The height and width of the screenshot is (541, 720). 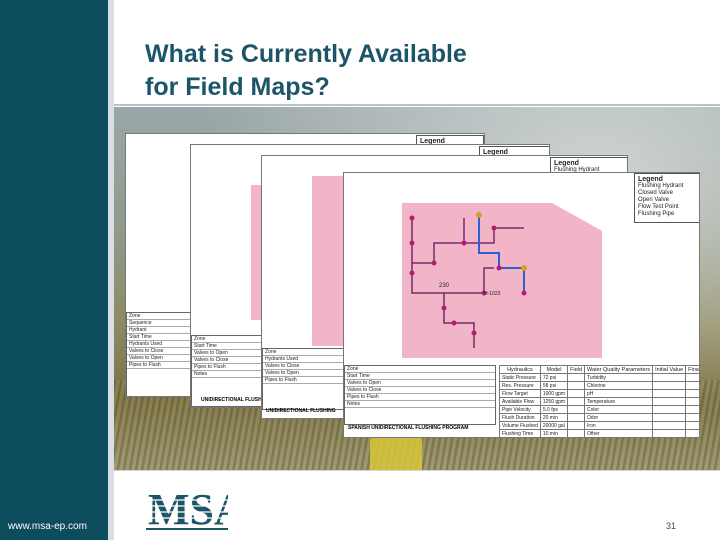 I want to click on table-cell: Volume Flushed, so click(x=520, y=425).